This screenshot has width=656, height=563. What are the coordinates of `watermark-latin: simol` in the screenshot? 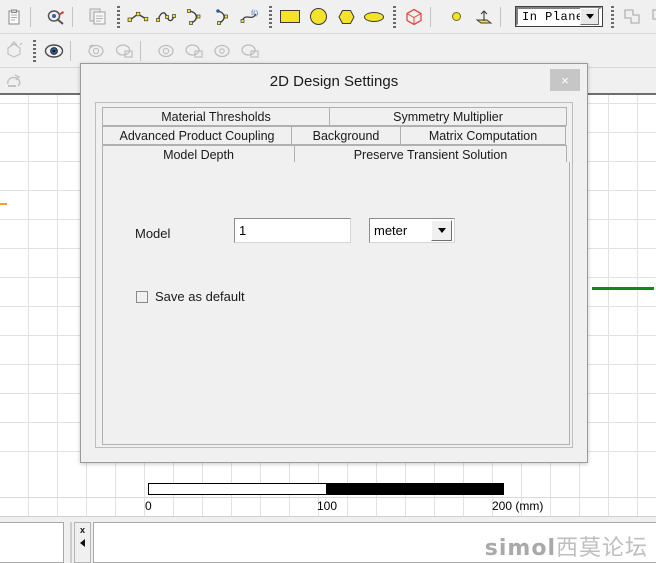 It's located at (520, 548).